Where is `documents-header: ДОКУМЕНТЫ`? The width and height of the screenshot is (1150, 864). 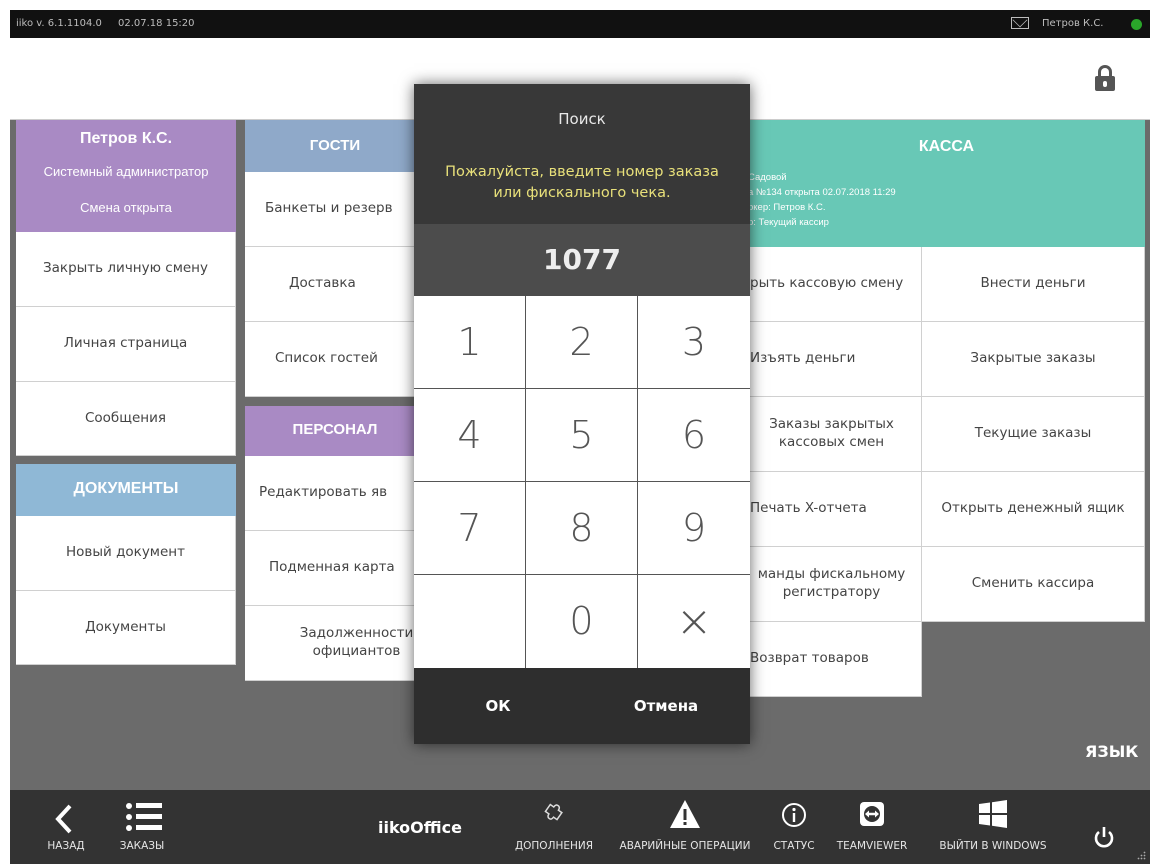 documents-header: ДОКУМЕНТЫ is located at coordinates (126, 490).